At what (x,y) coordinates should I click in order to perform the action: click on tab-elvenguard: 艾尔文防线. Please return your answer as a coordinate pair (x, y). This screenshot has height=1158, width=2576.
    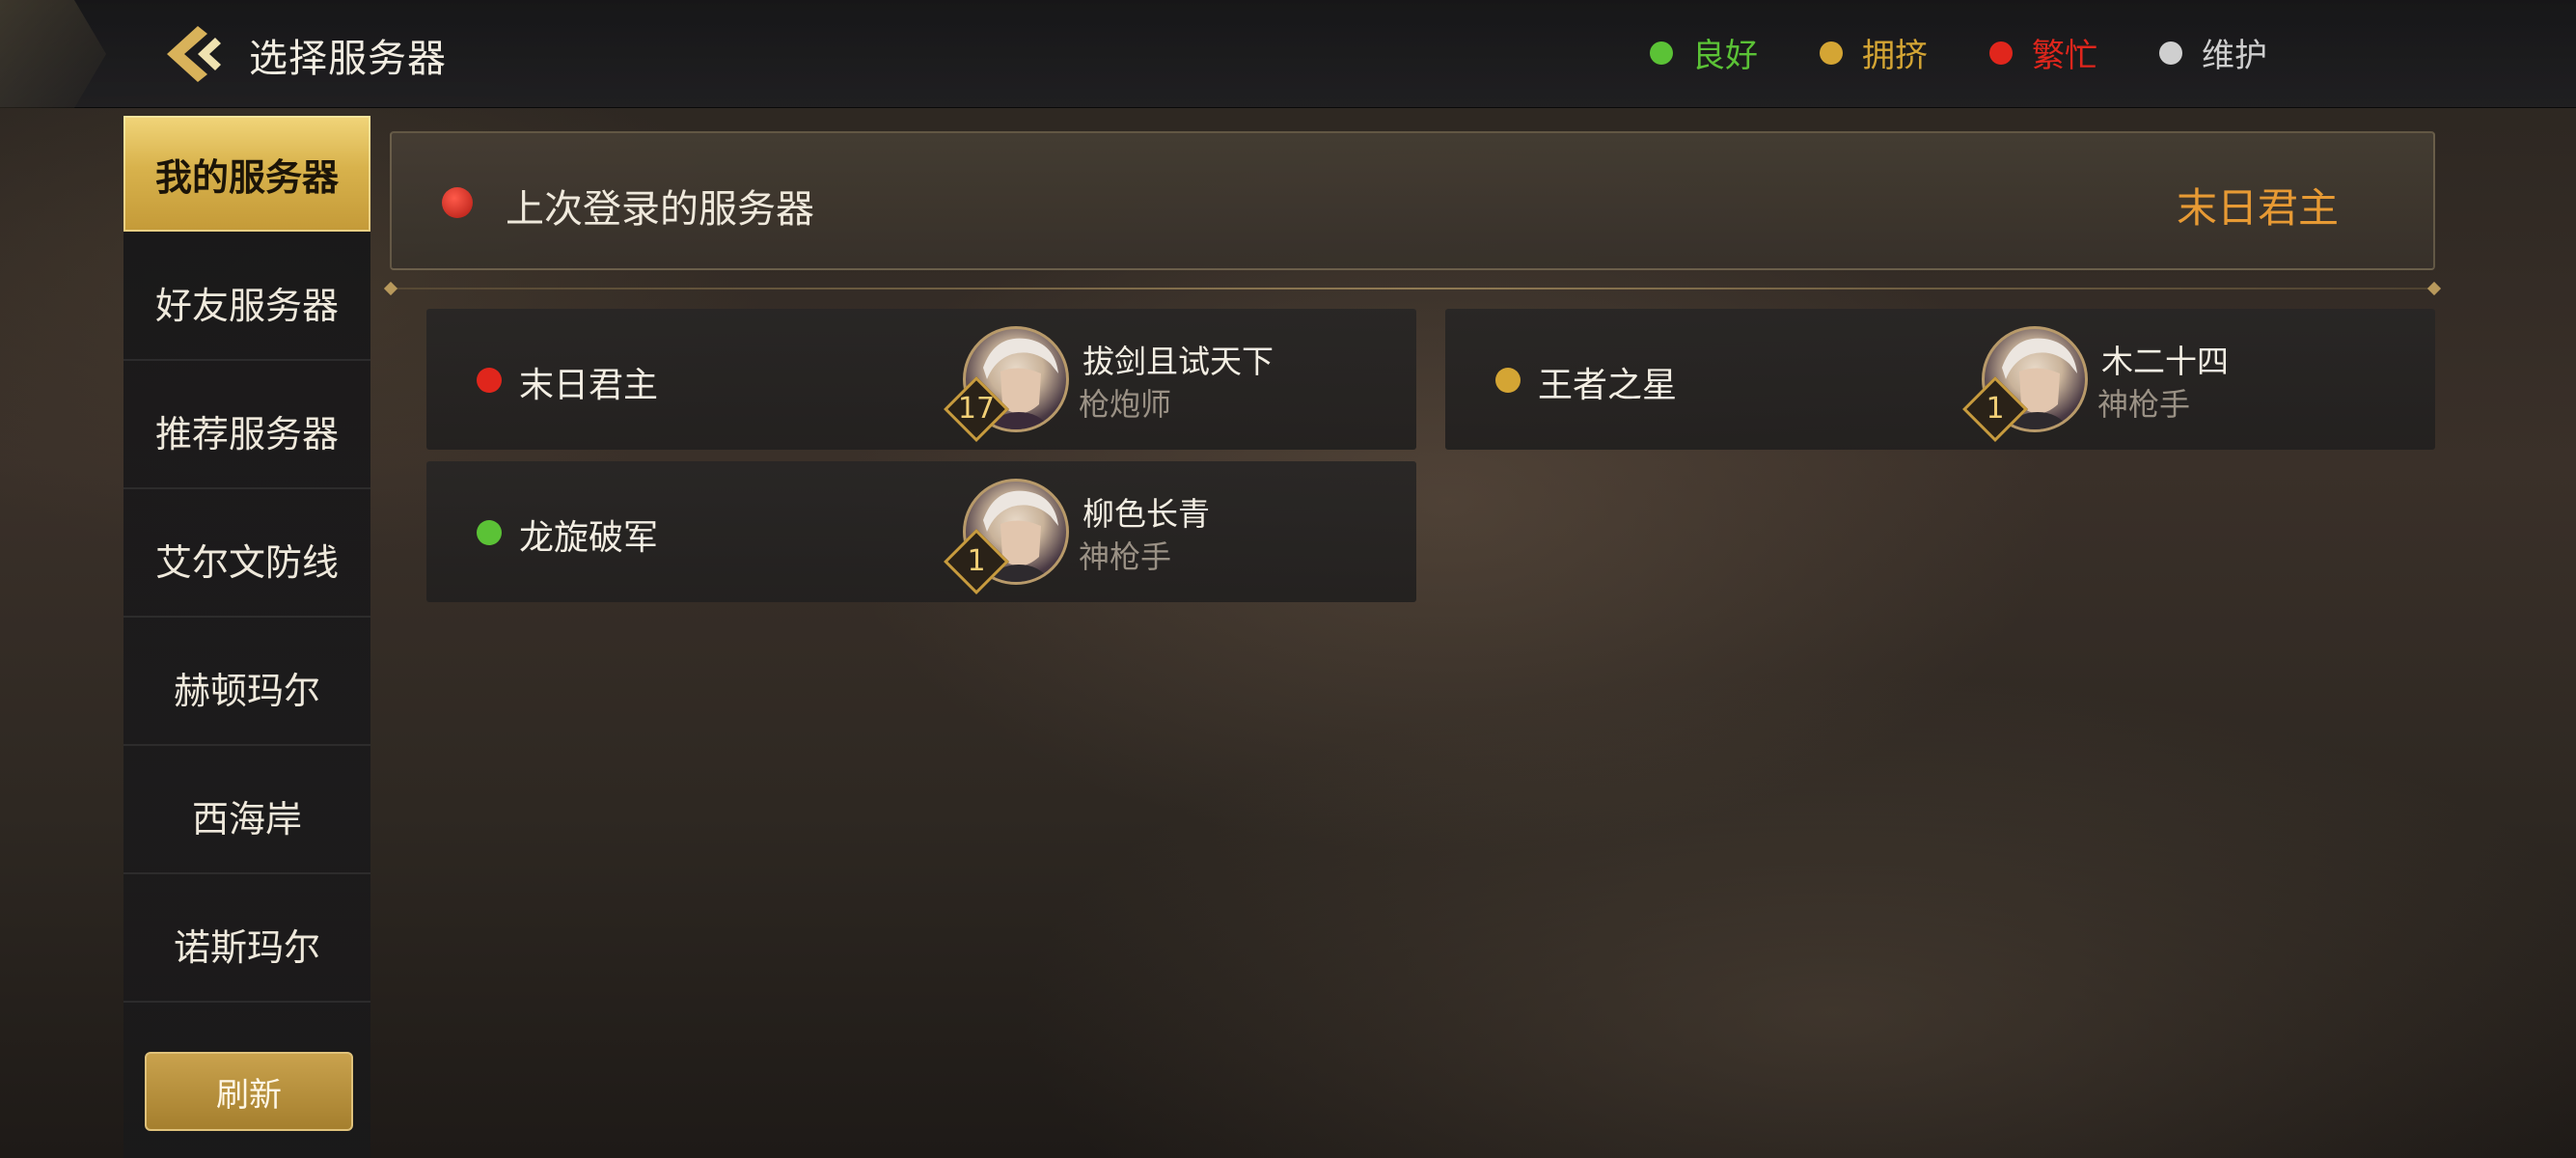
    Looking at the image, I should click on (247, 560).